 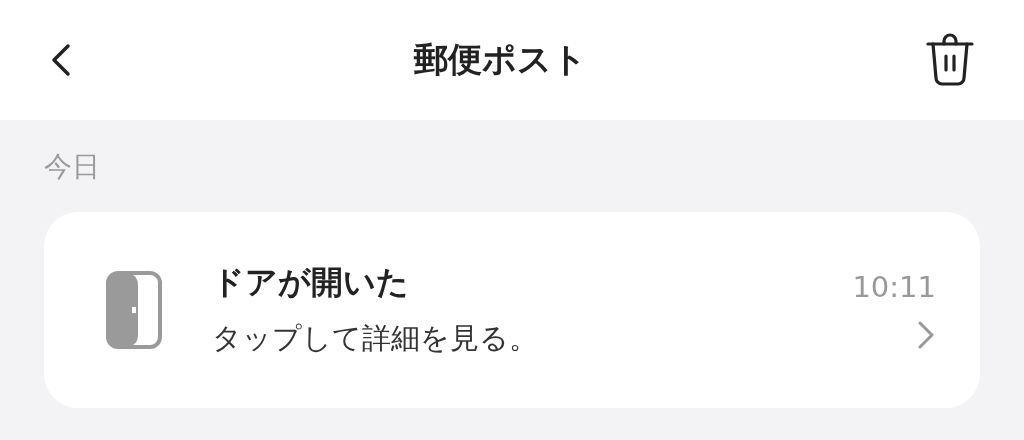 What do you see at coordinates (72, 167) in the screenshot?
I see `section-label: 今日` at bounding box center [72, 167].